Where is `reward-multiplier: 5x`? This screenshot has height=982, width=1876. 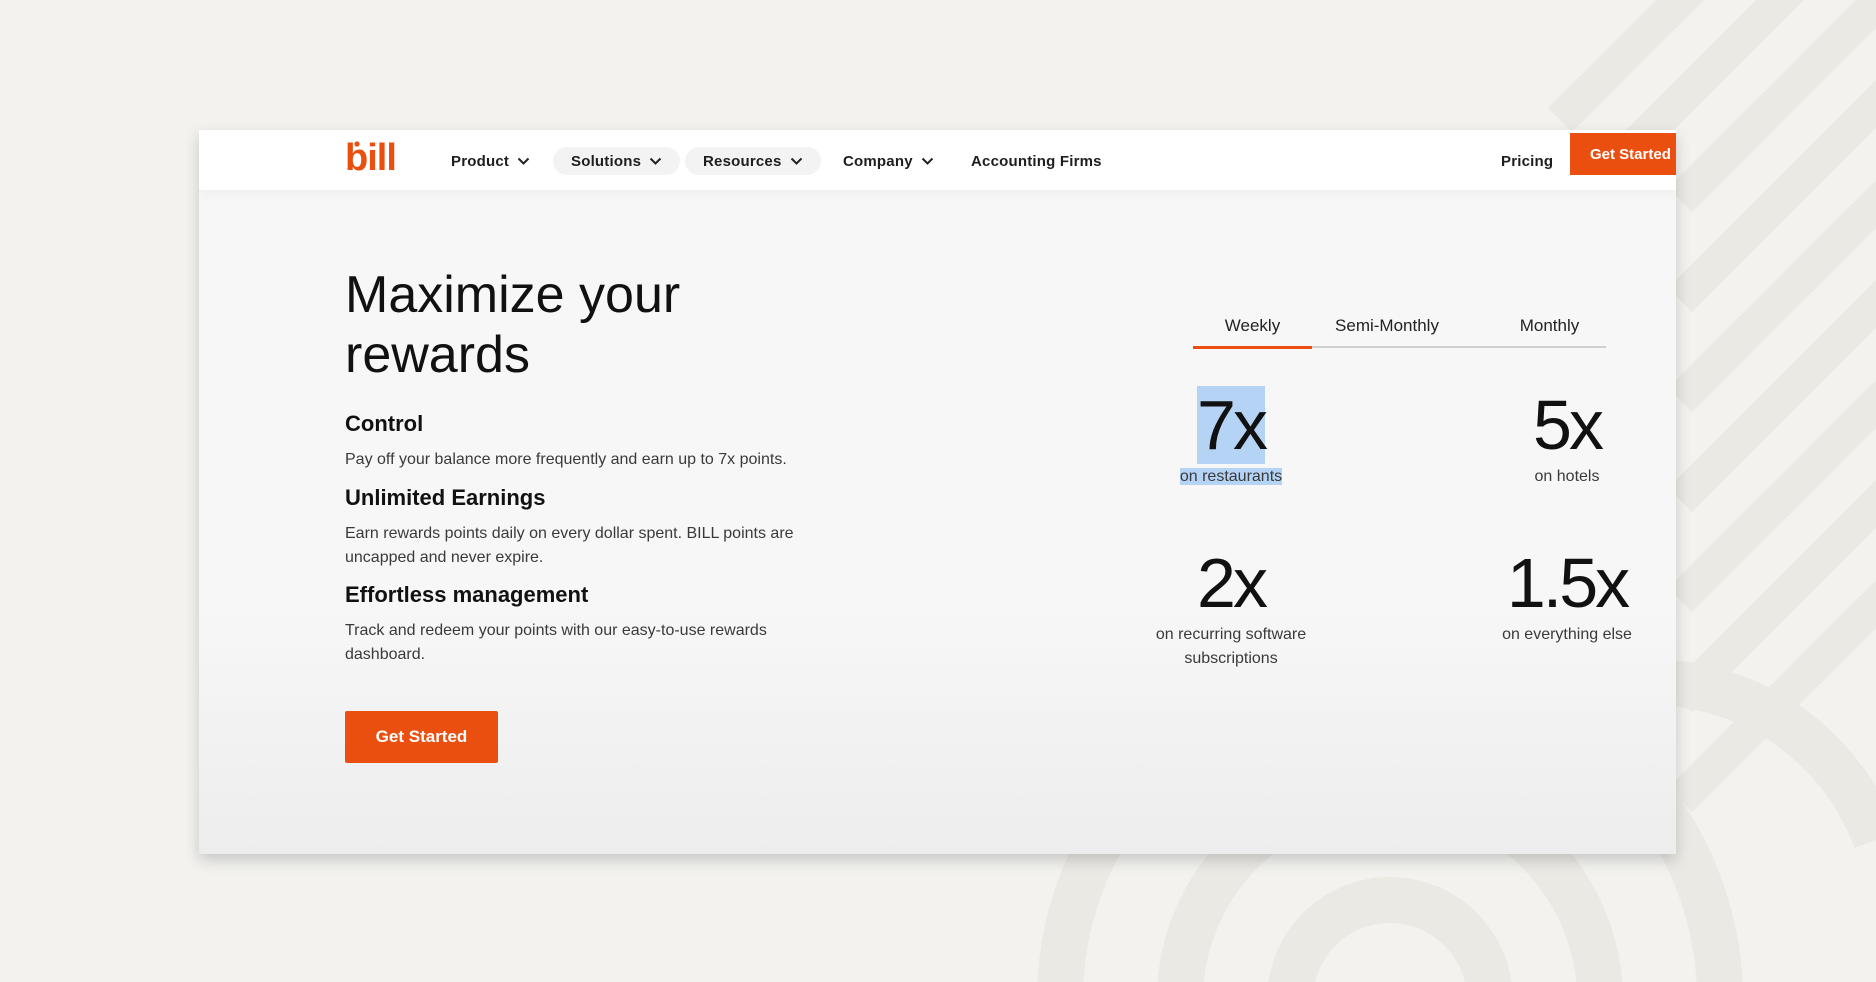
reward-multiplier: 5x is located at coordinates (1568, 425).